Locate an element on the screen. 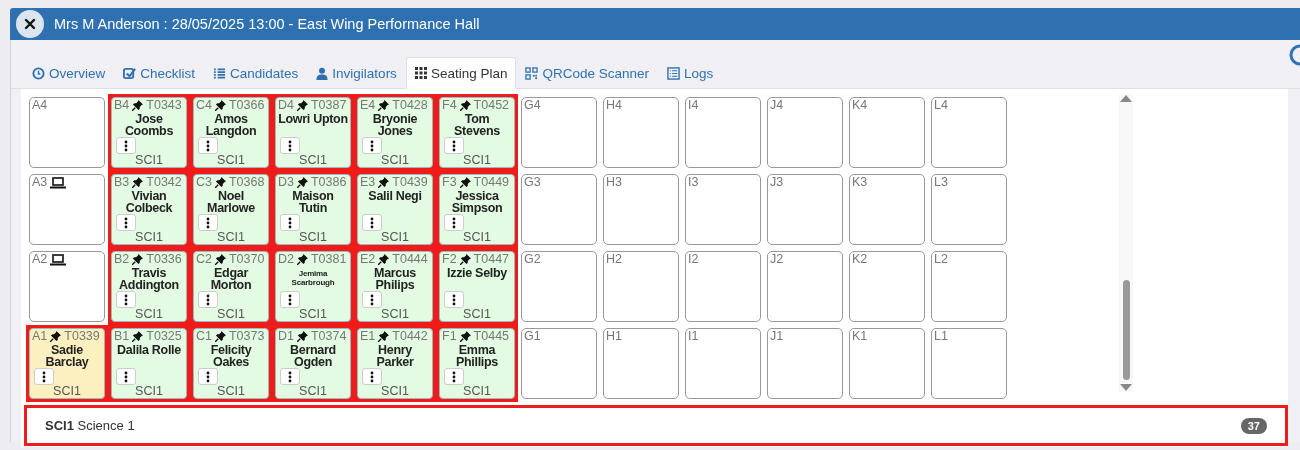 This screenshot has height=450, width=1300. scroll-thumb is located at coordinates (1126, 330).